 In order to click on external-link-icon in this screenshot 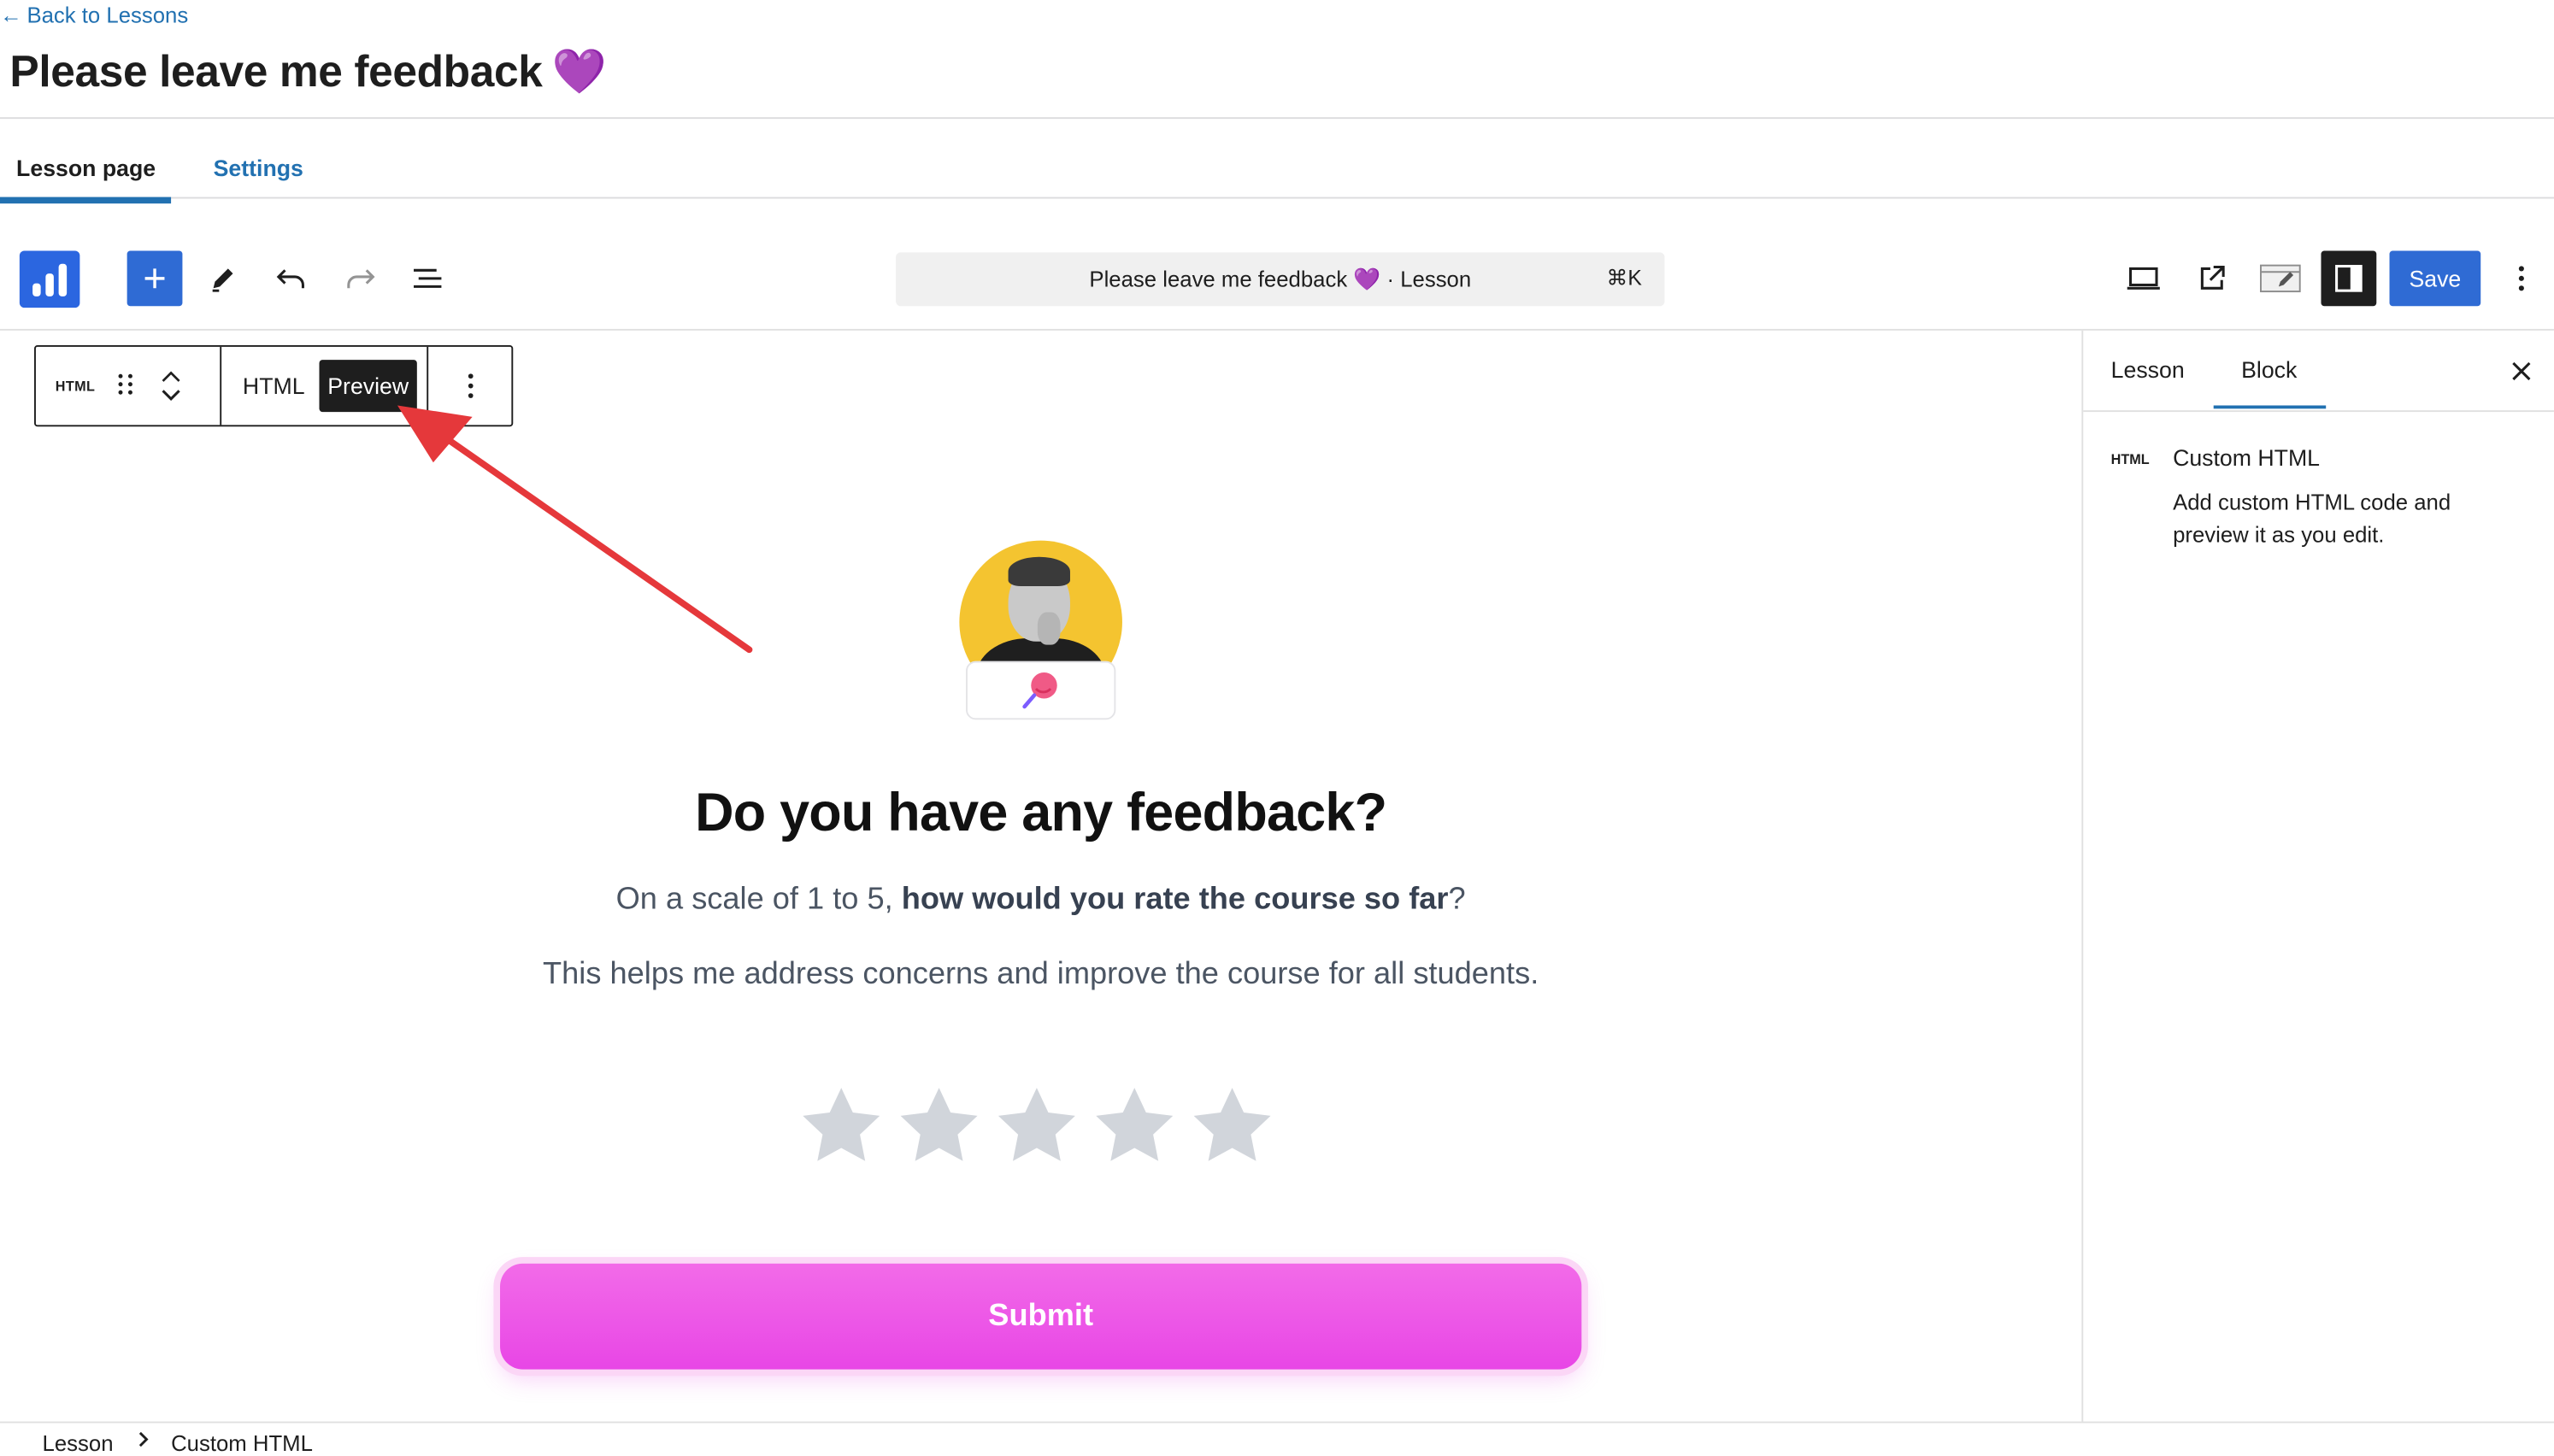, I will do `click(2212, 278)`.